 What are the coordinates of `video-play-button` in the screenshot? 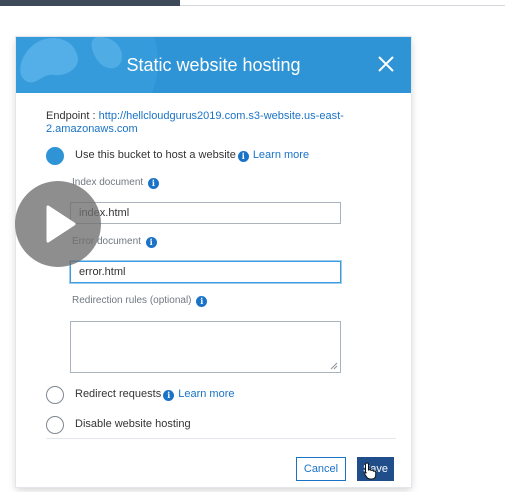 It's located at (58, 224).